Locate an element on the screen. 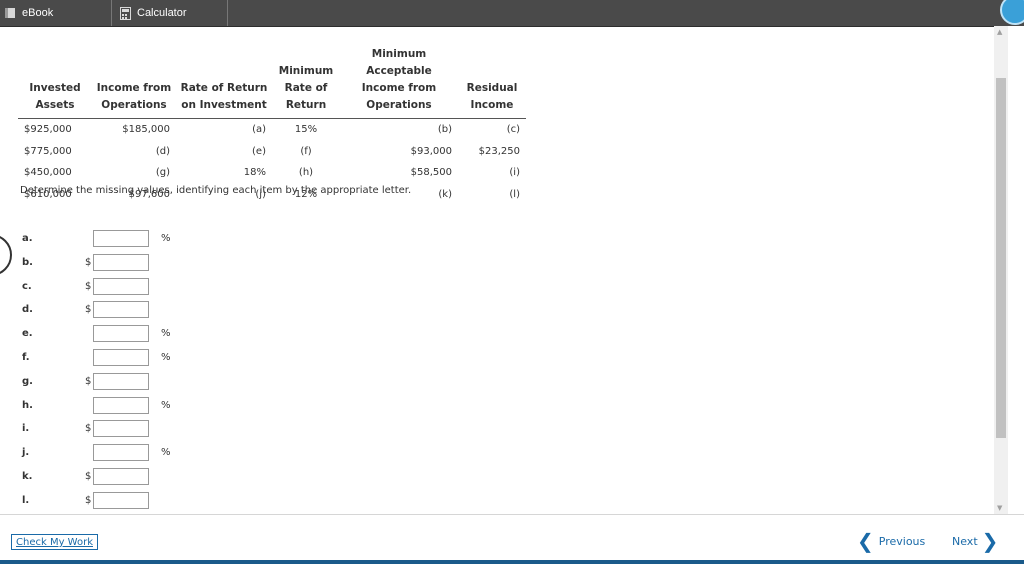 The image size is (1024, 565). calculator-tab: Calculator is located at coordinates (170, 13).